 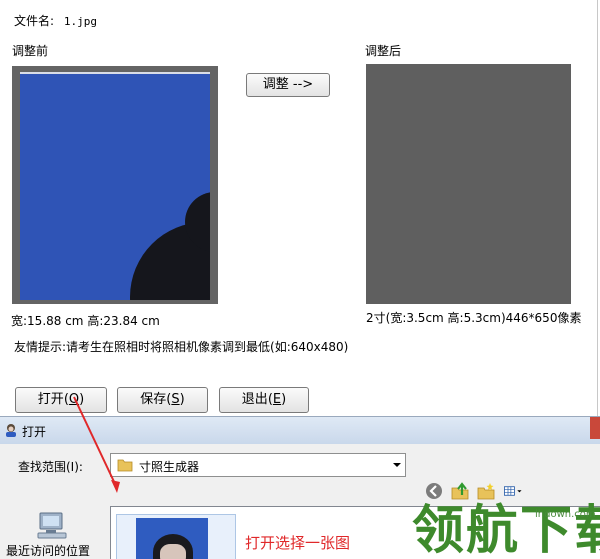 What do you see at coordinates (55, 20) in the screenshot?
I see `filename-row: 文件名: 1.jpg` at bounding box center [55, 20].